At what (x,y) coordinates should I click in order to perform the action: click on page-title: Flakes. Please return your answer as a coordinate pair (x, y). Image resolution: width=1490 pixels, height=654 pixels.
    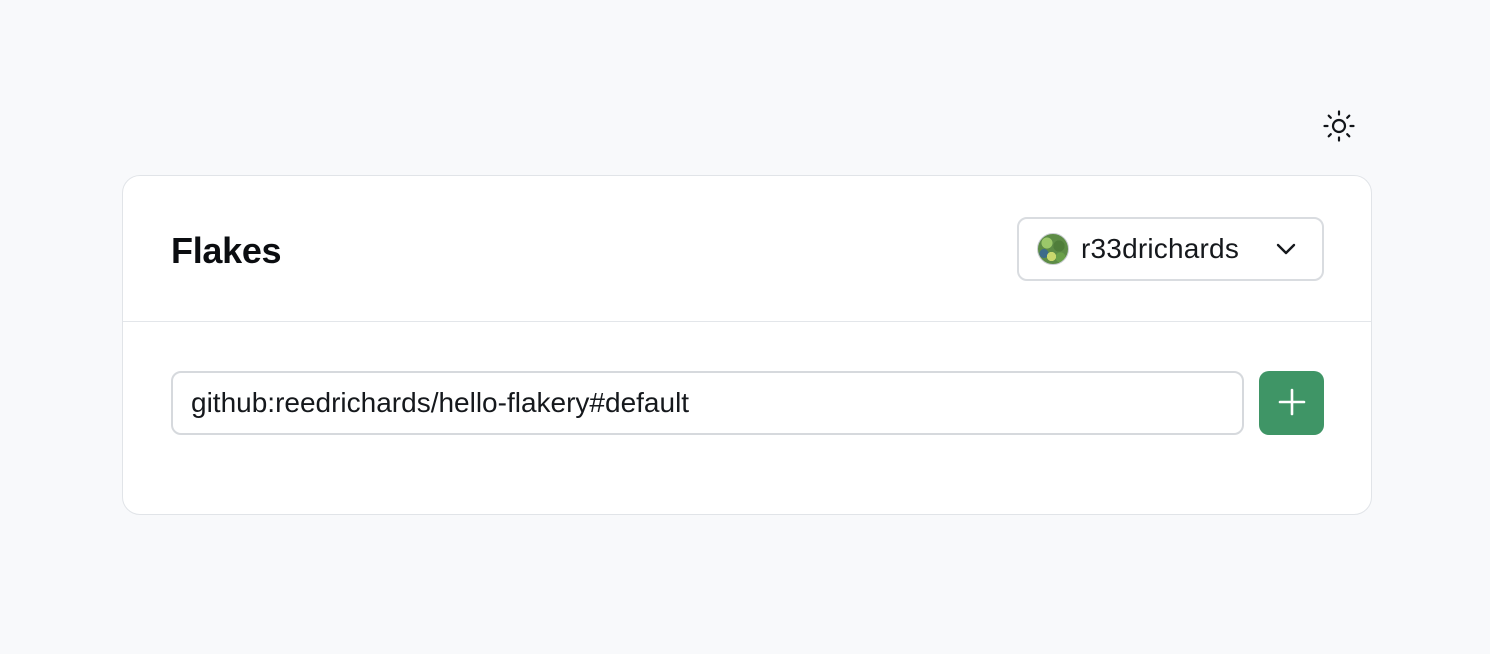
    Looking at the image, I should click on (226, 250).